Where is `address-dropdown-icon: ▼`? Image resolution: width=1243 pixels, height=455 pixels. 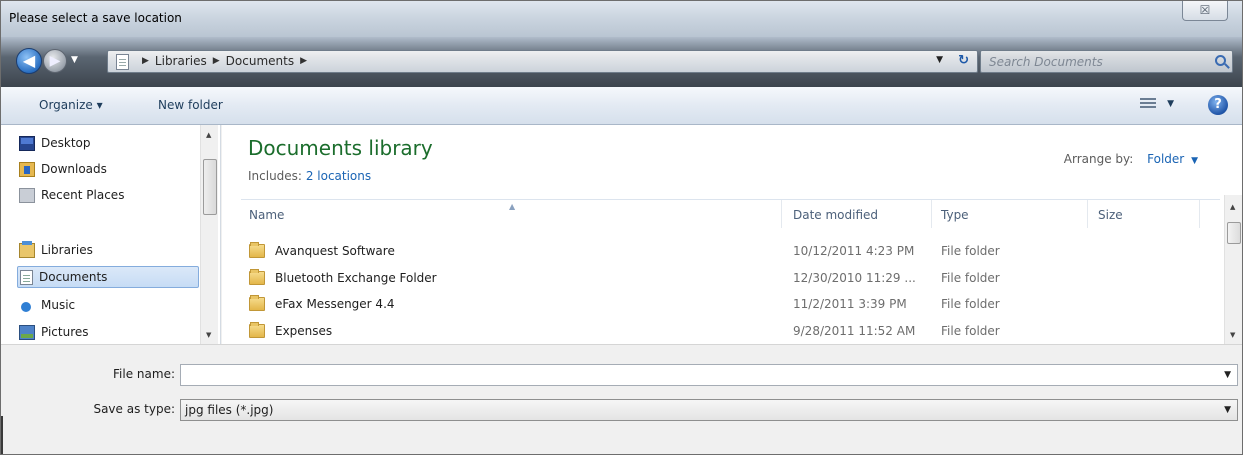 address-dropdown-icon: ▼ is located at coordinates (939, 60).